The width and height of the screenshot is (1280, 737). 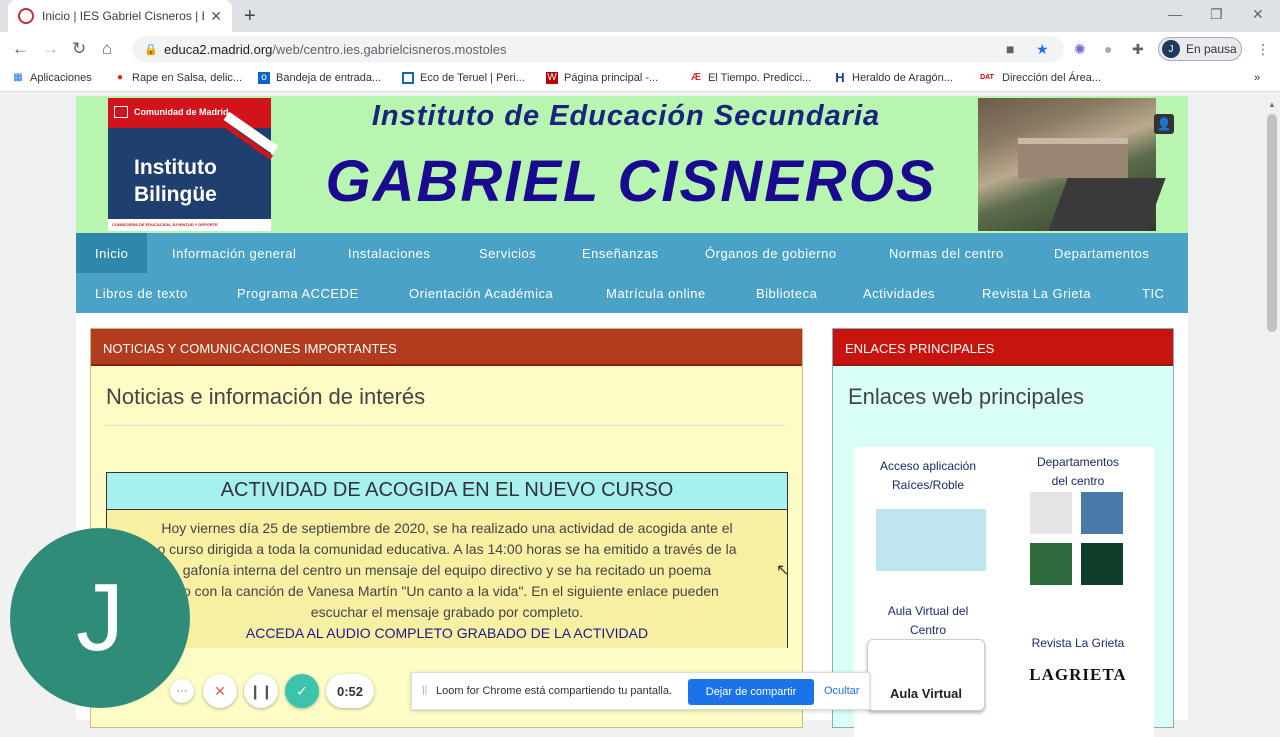 What do you see at coordinates (1101, 253) in the screenshot?
I see `menu-item: Departamentos` at bounding box center [1101, 253].